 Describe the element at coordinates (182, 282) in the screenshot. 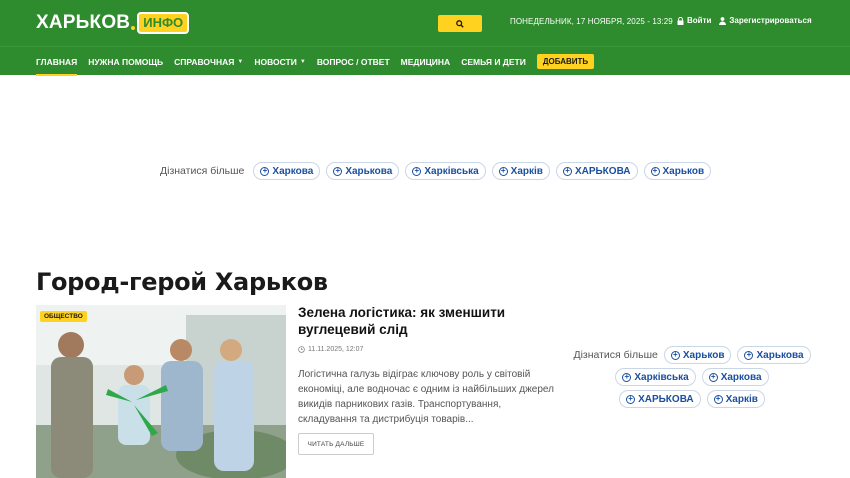

I see `section-title: Город-герой Харьков` at that location.